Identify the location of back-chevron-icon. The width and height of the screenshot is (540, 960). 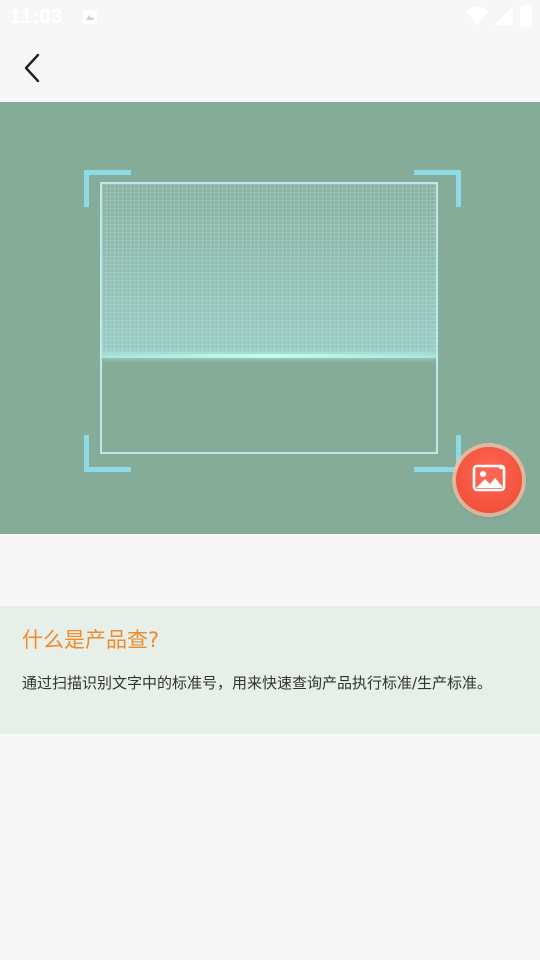
(32, 70).